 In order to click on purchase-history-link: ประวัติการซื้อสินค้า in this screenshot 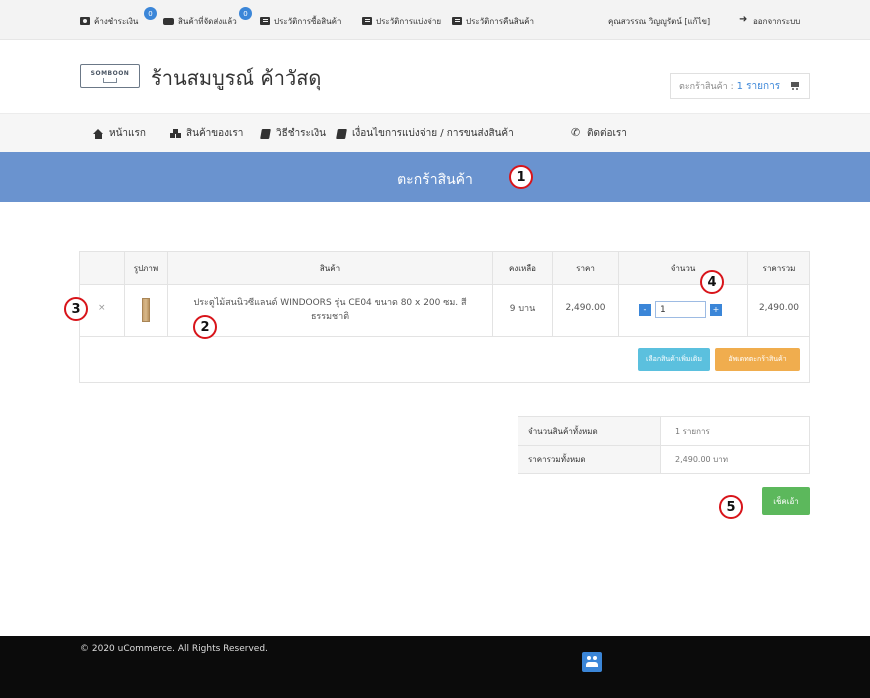, I will do `click(300, 21)`.